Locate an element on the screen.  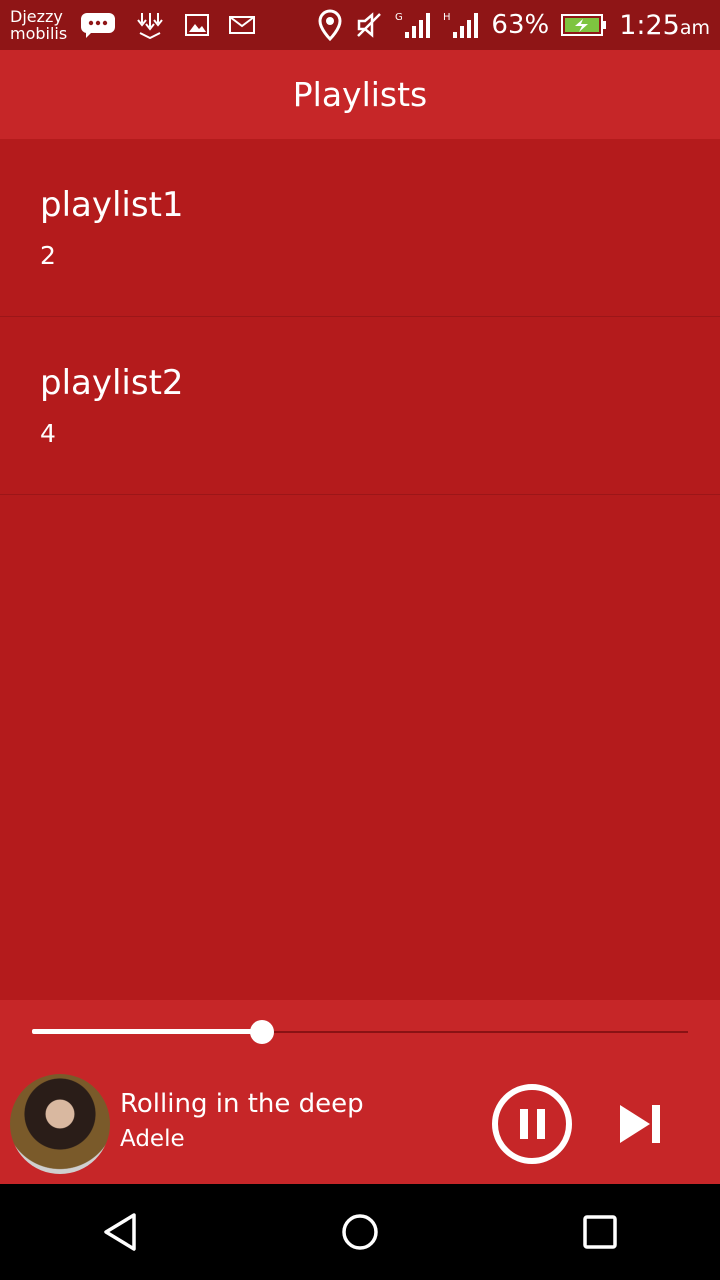
track-title: Rolling in the deep is located at coordinates (242, 1104).